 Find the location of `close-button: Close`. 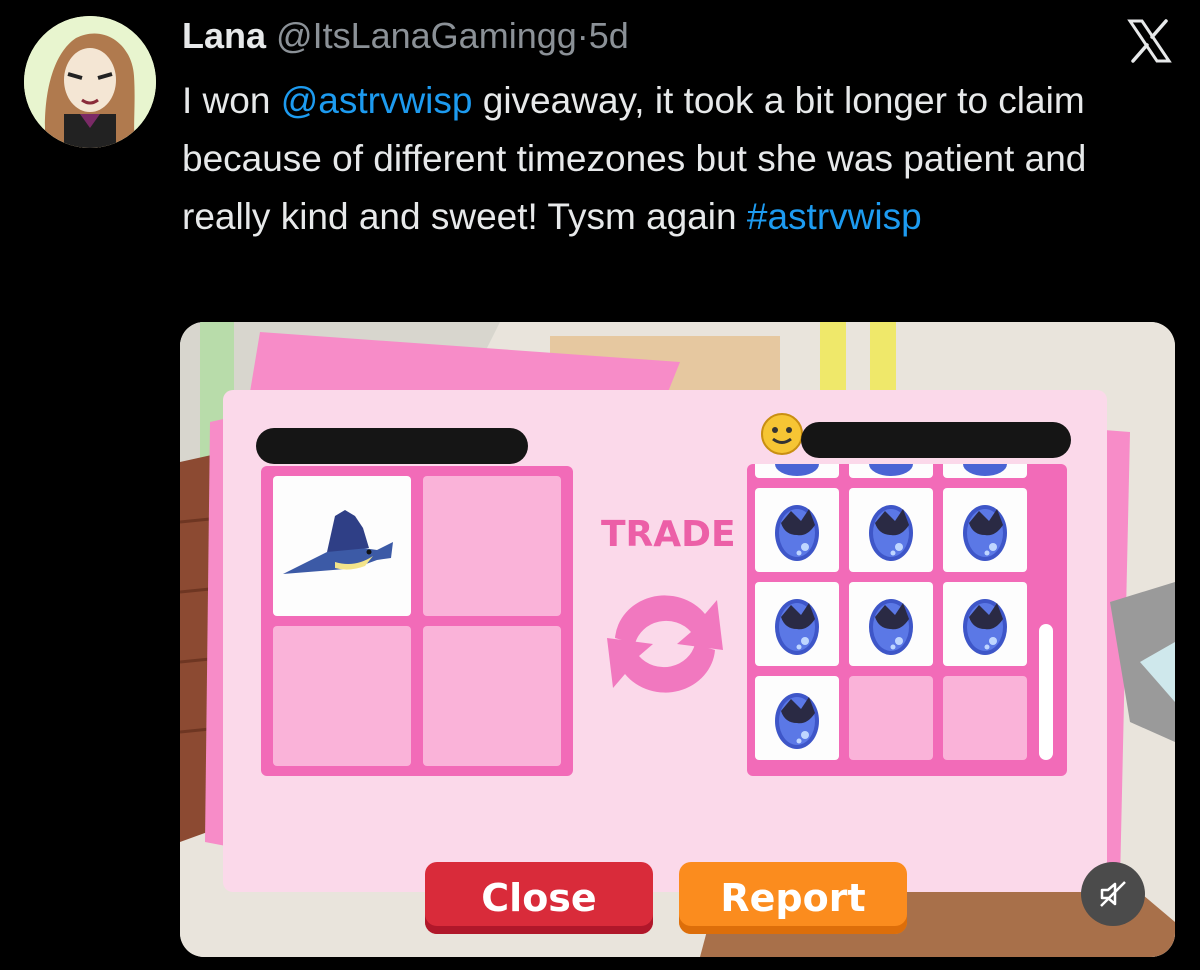

close-button: Close is located at coordinates (539, 898).